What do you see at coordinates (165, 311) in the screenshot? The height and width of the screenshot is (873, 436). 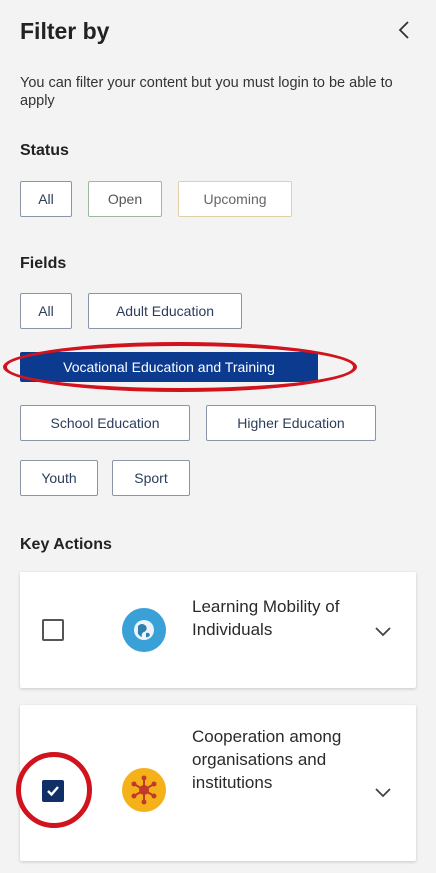 I see `field-chip-adult-education: Adult Education` at bounding box center [165, 311].